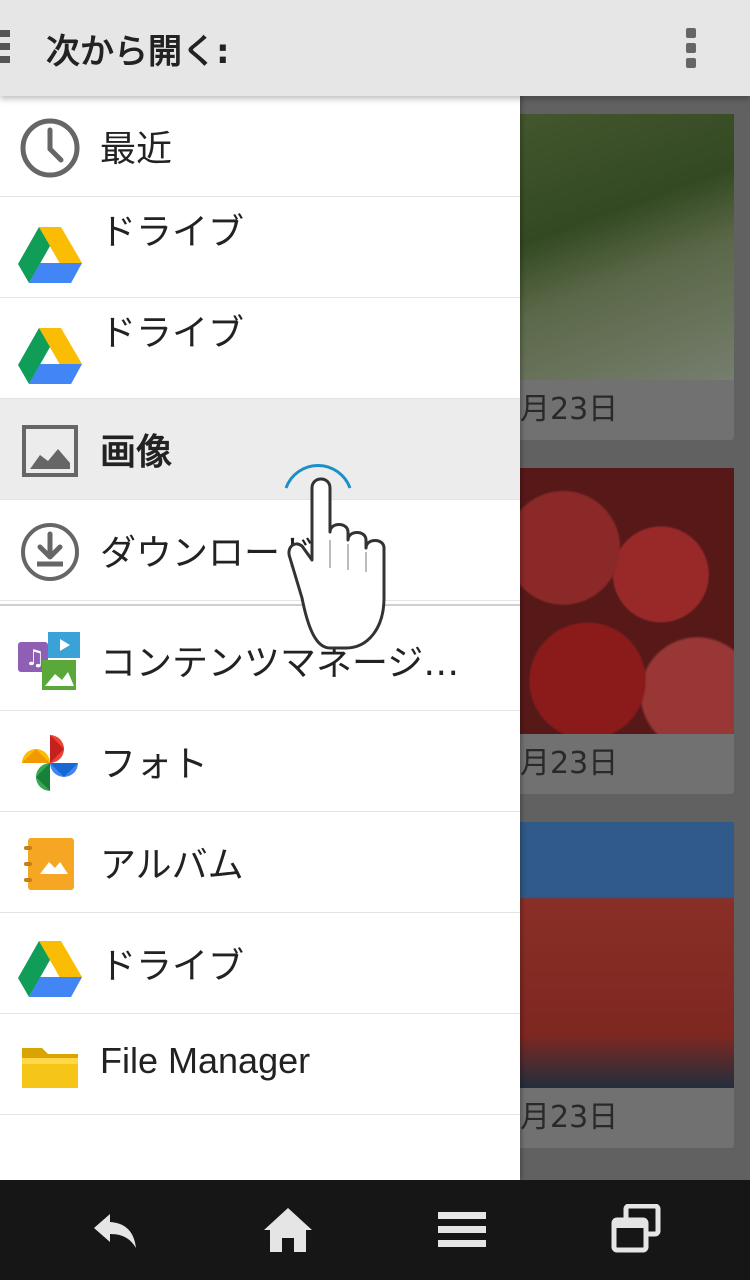 The image size is (750, 1280). I want to click on drawer-item-recent: 最近, so click(260, 146).